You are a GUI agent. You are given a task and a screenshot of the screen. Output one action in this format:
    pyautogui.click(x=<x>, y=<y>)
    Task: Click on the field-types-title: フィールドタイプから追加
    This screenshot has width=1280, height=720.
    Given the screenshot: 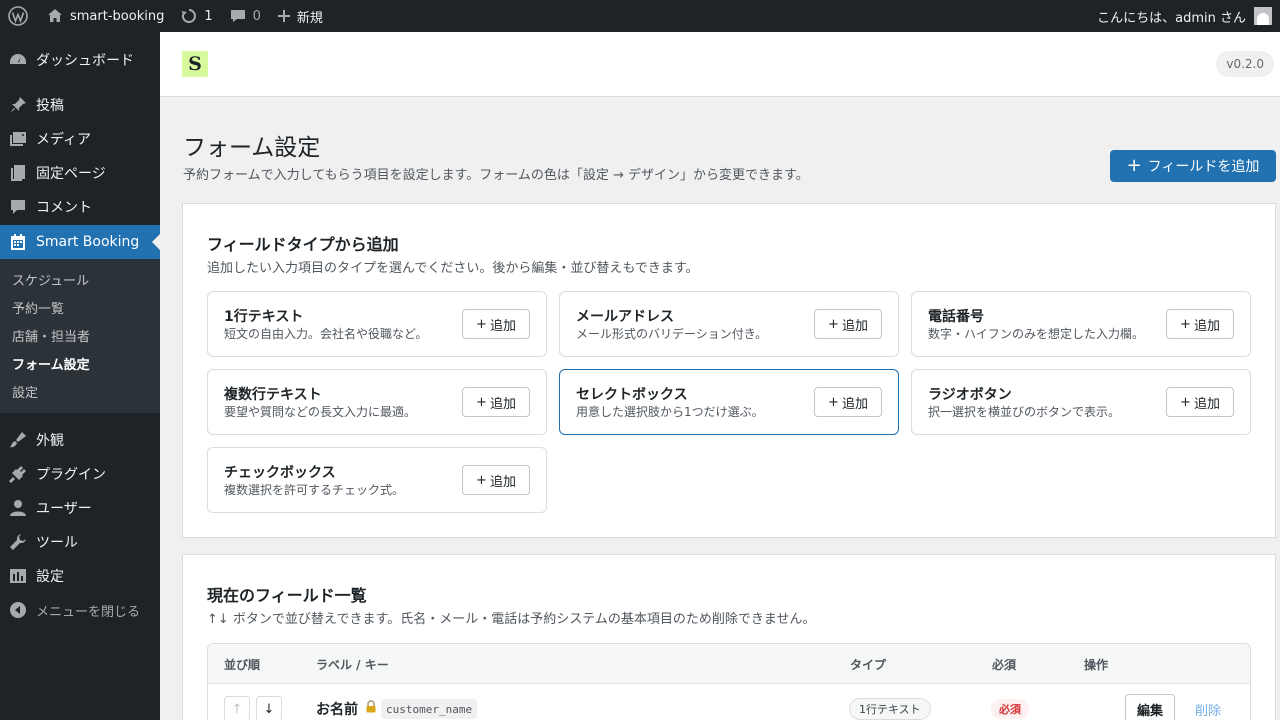 What is the action you would take?
    pyautogui.click(x=303, y=244)
    